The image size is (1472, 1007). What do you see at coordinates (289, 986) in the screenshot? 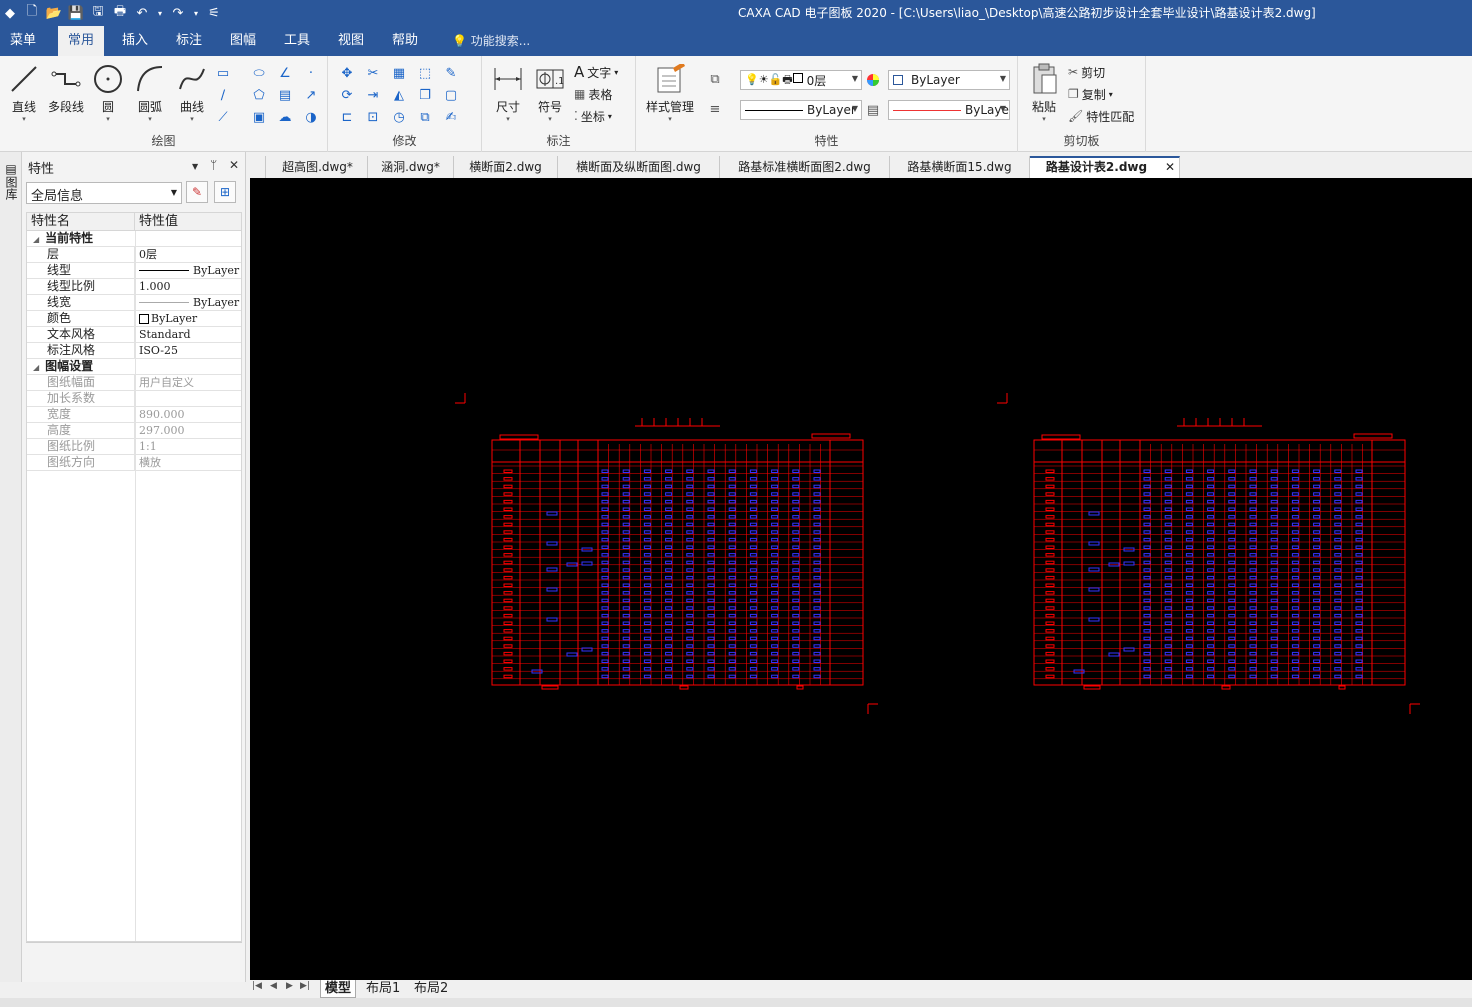
I see `next-layout-icon: ▶` at bounding box center [289, 986].